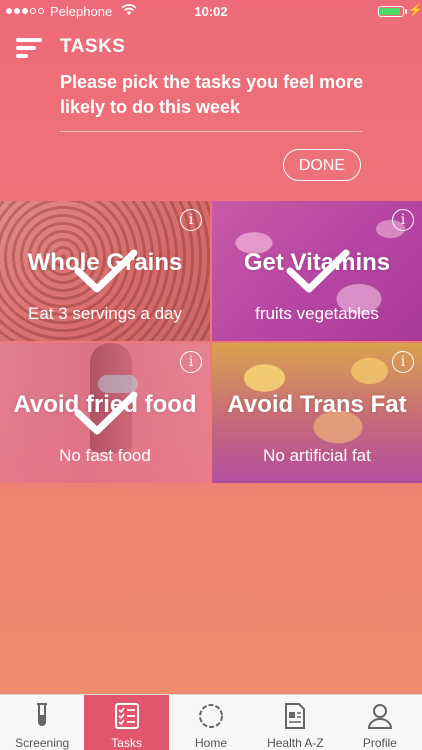 Image resolution: width=422 pixels, height=750 pixels. I want to click on tab-label: Profile, so click(379, 743).